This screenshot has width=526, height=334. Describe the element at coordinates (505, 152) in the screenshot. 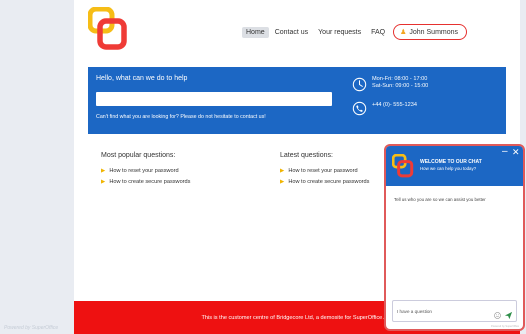

I see `minimize-icon: –` at that location.